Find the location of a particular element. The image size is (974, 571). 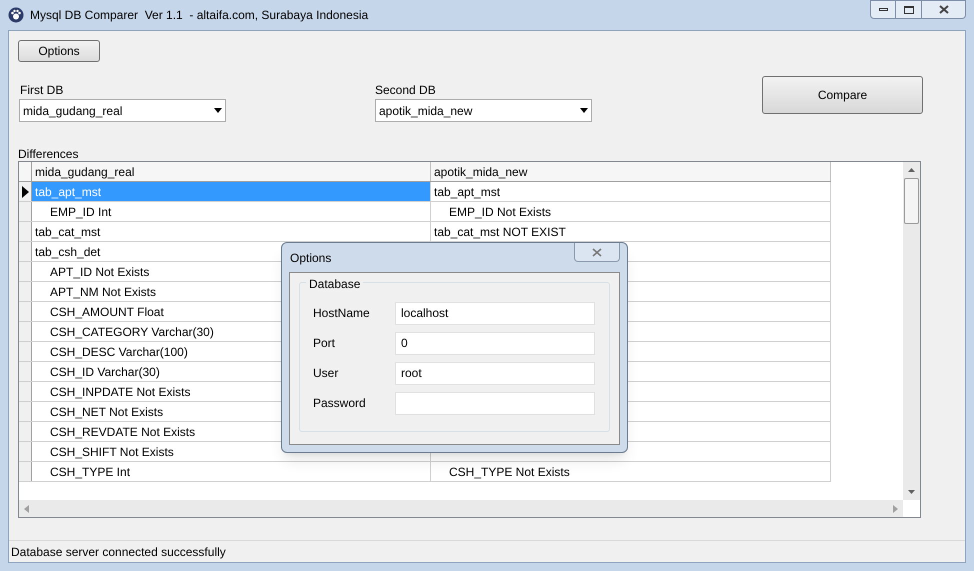

section-label: Differences is located at coordinates (49, 153).